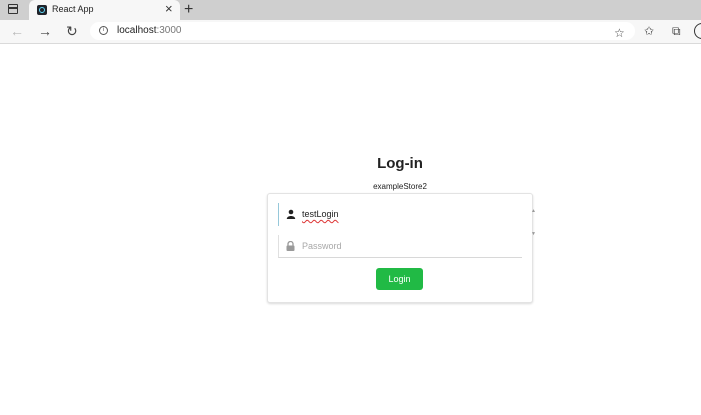 The height and width of the screenshot is (415, 701). What do you see at coordinates (533, 234) in the screenshot?
I see `scroll-down-icon: ▼` at bounding box center [533, 234].